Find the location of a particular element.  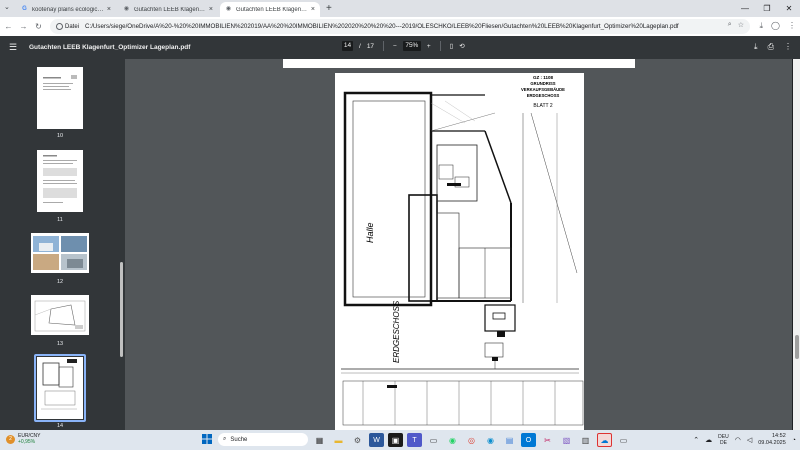

zoom-icon: ⌕ is located at coordinates (730, 25).